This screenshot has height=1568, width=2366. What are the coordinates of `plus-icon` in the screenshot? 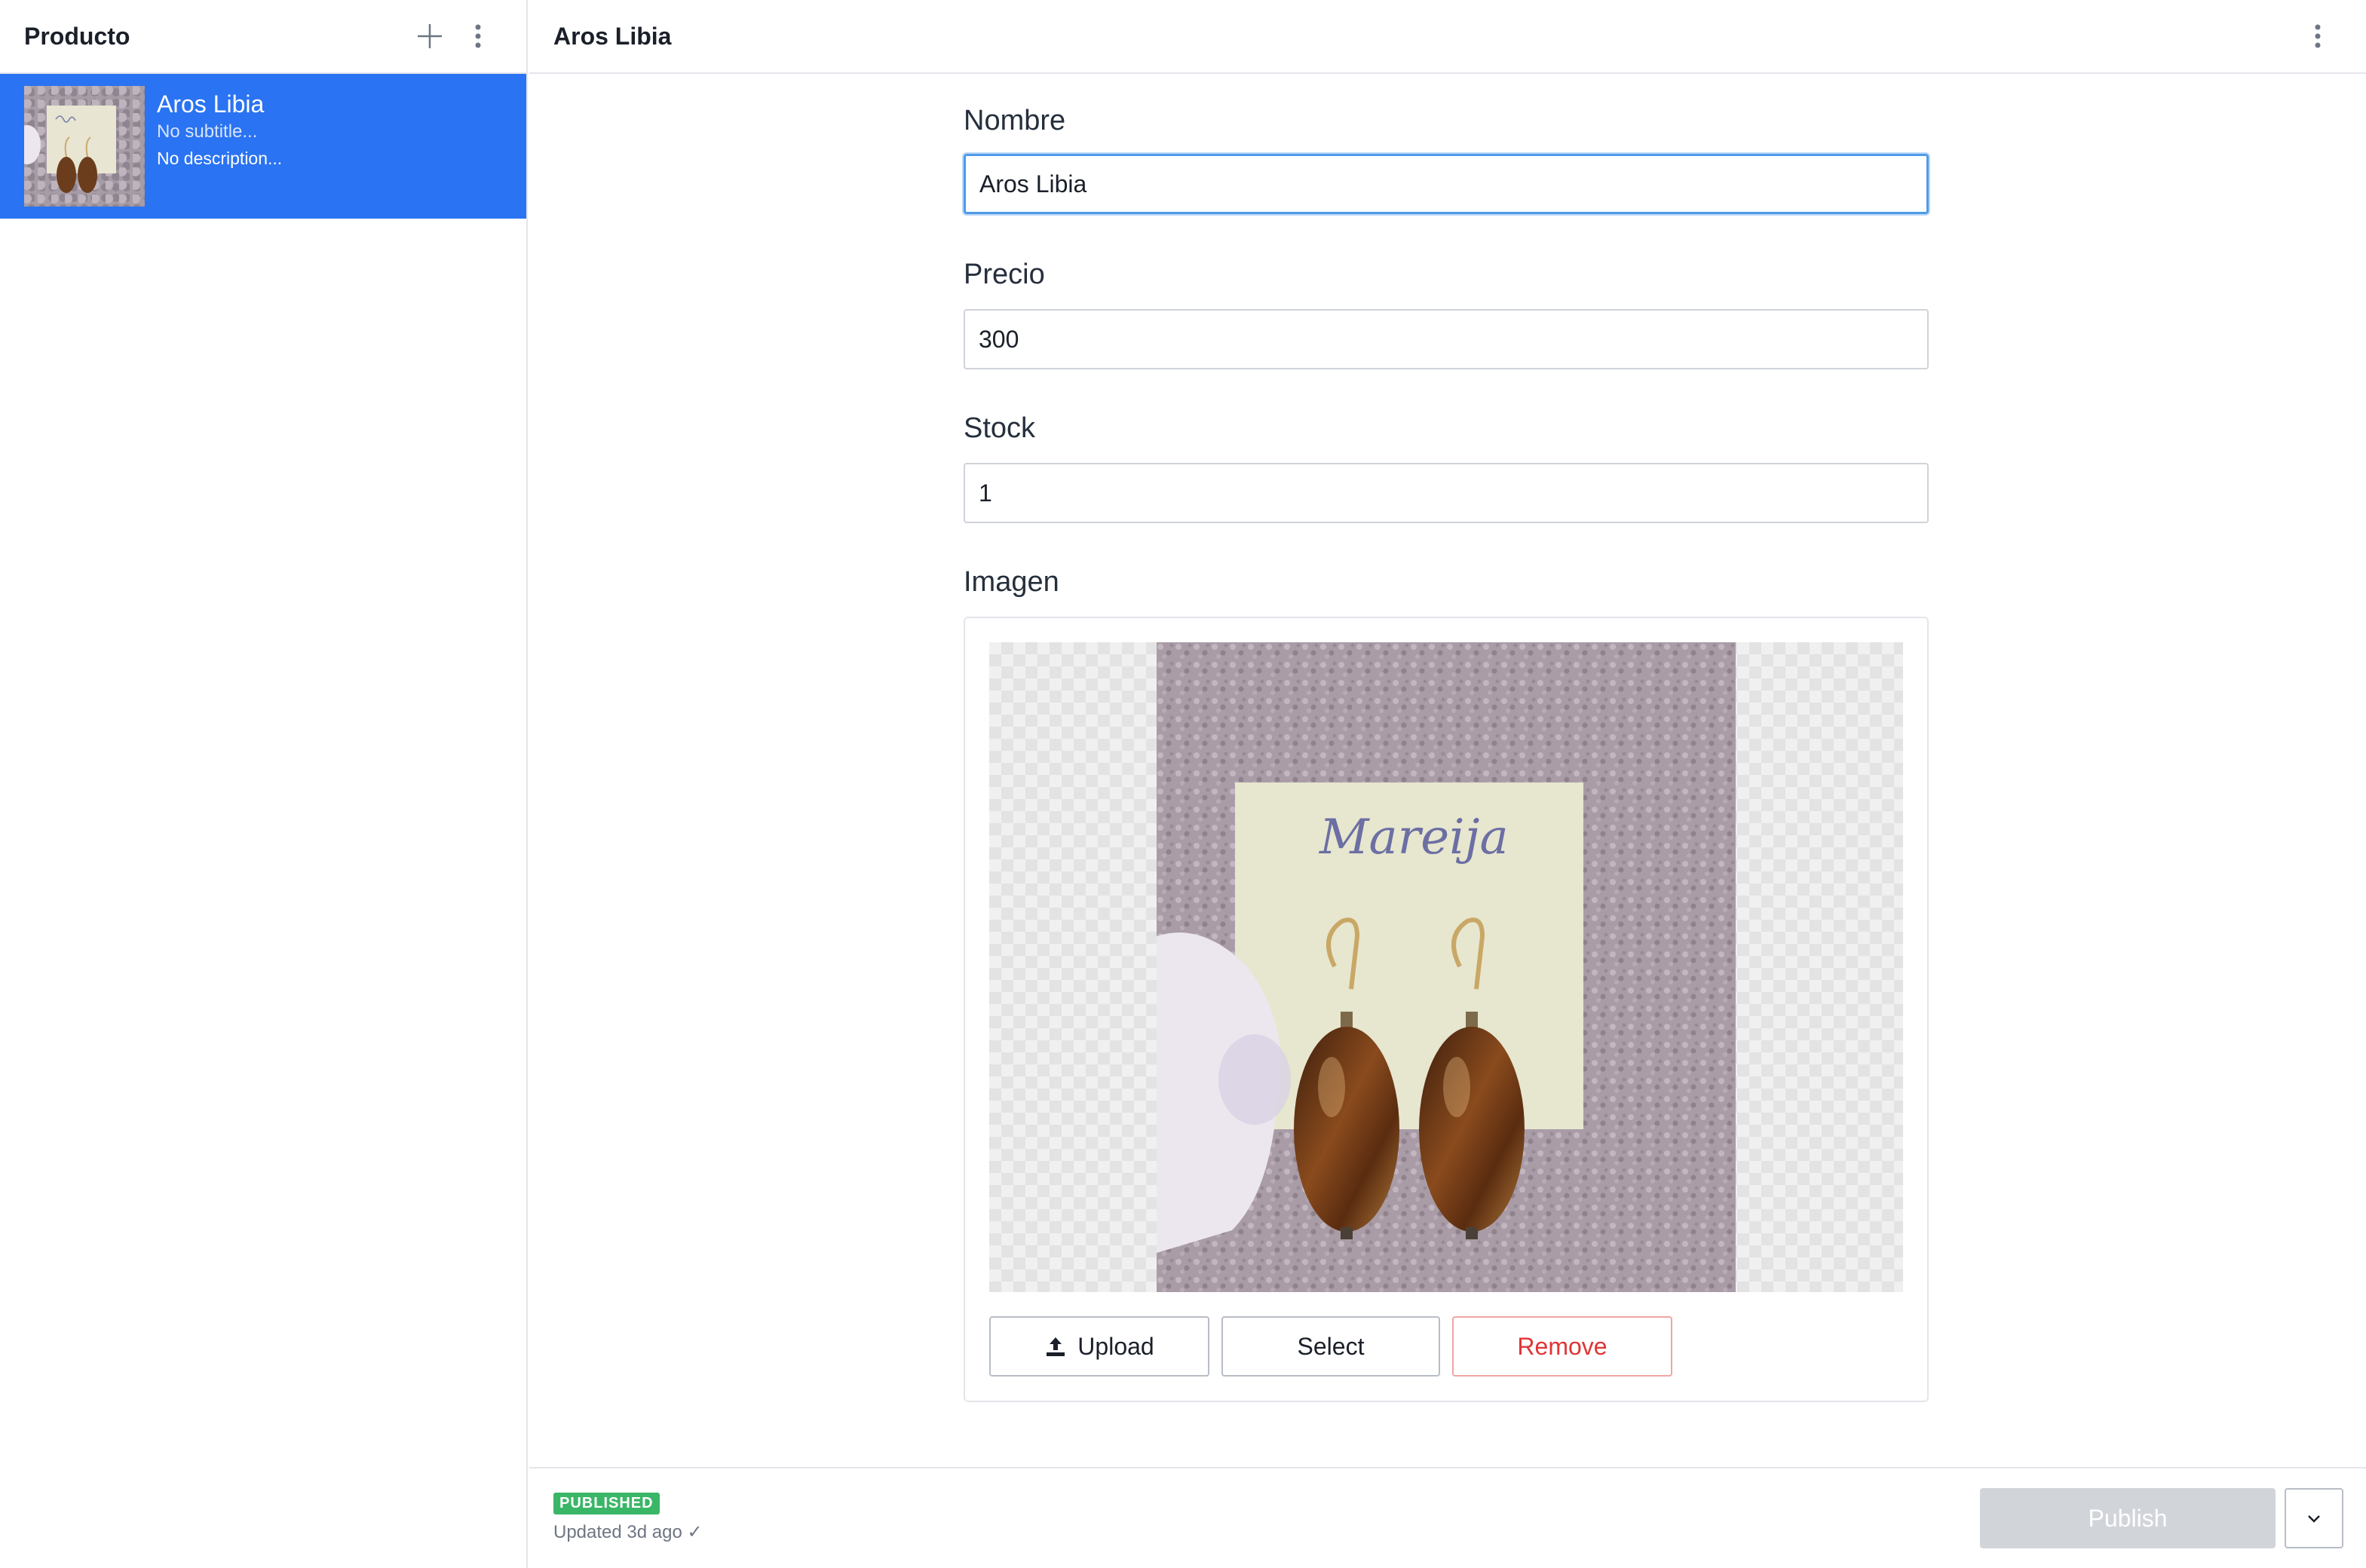 It's located at (430, 36).